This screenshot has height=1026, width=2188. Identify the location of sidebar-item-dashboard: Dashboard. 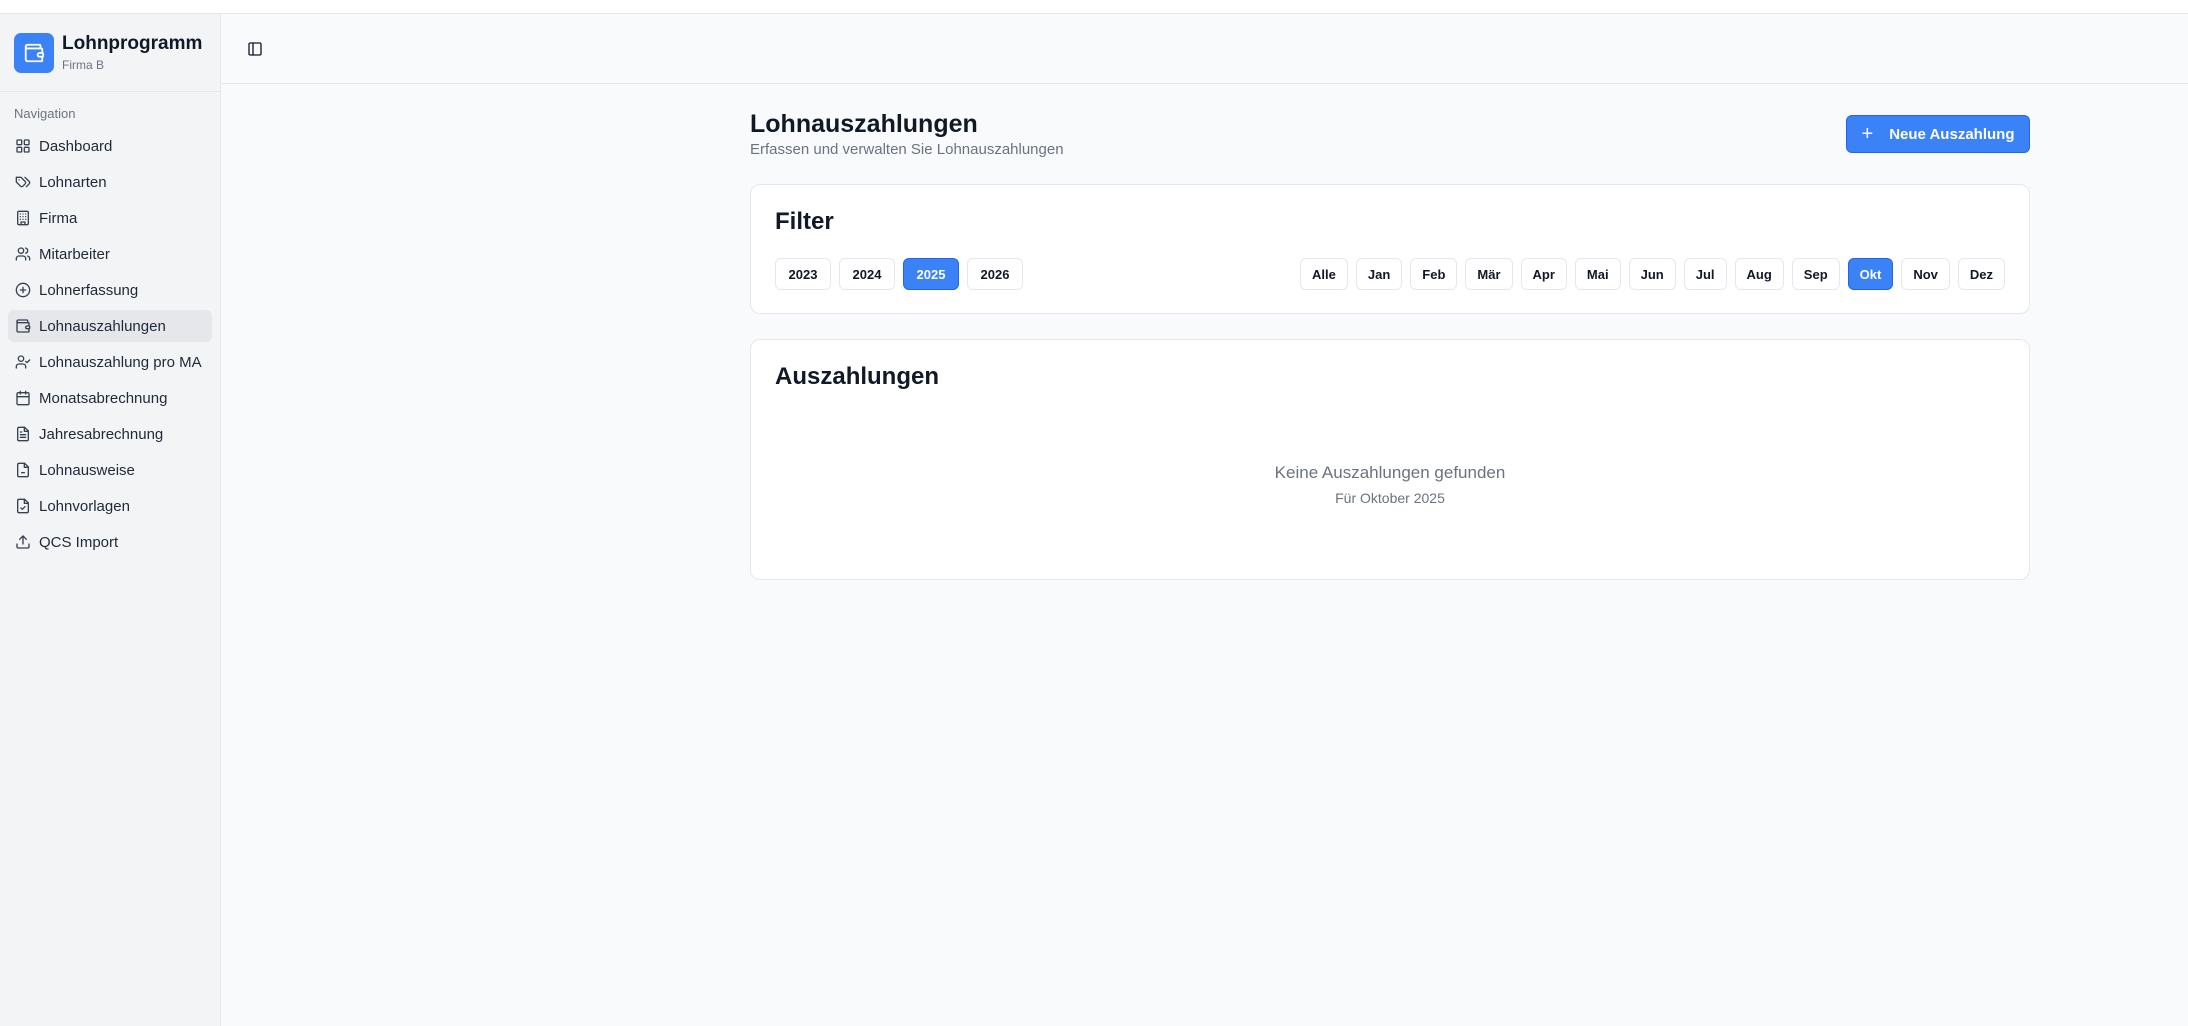
(110, 146).